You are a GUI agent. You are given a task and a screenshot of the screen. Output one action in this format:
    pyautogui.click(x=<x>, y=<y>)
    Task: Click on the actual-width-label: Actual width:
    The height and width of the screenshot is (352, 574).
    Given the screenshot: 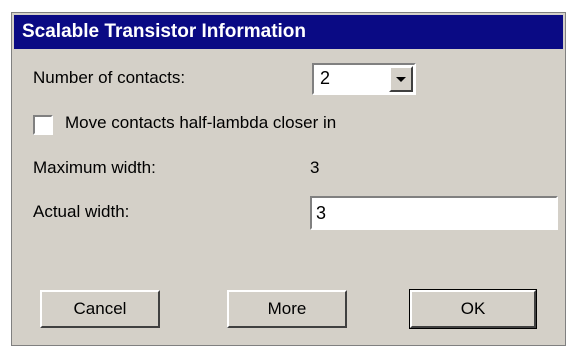 What is the action you would take?
    pyautogui.click(x=81, y=211)
    